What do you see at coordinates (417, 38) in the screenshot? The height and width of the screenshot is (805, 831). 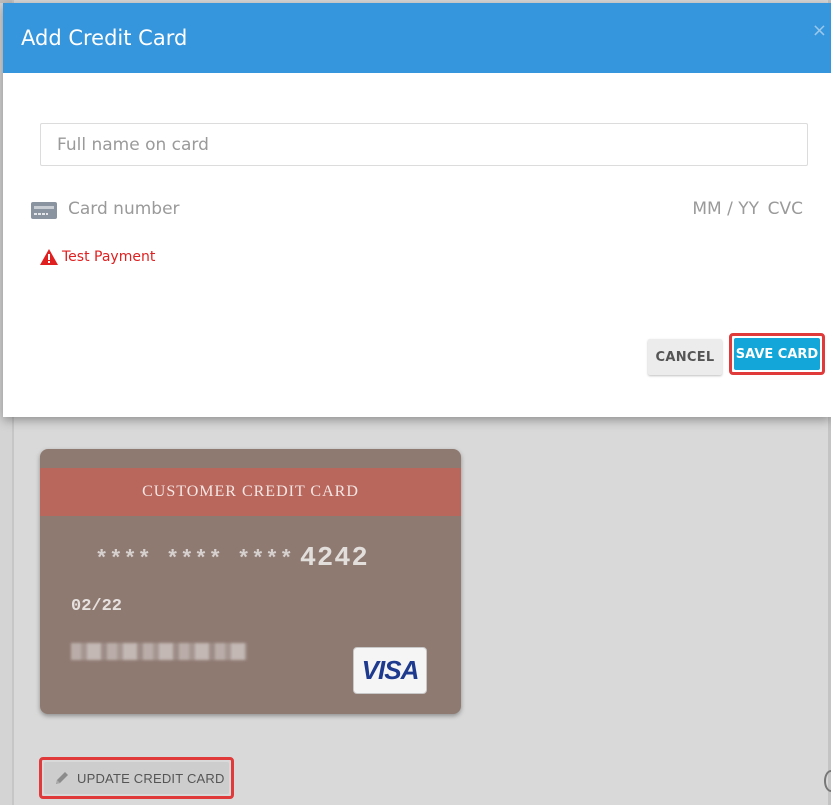 I see `modal-header: Add Credit Card ×` at bounding box center [417, 38].